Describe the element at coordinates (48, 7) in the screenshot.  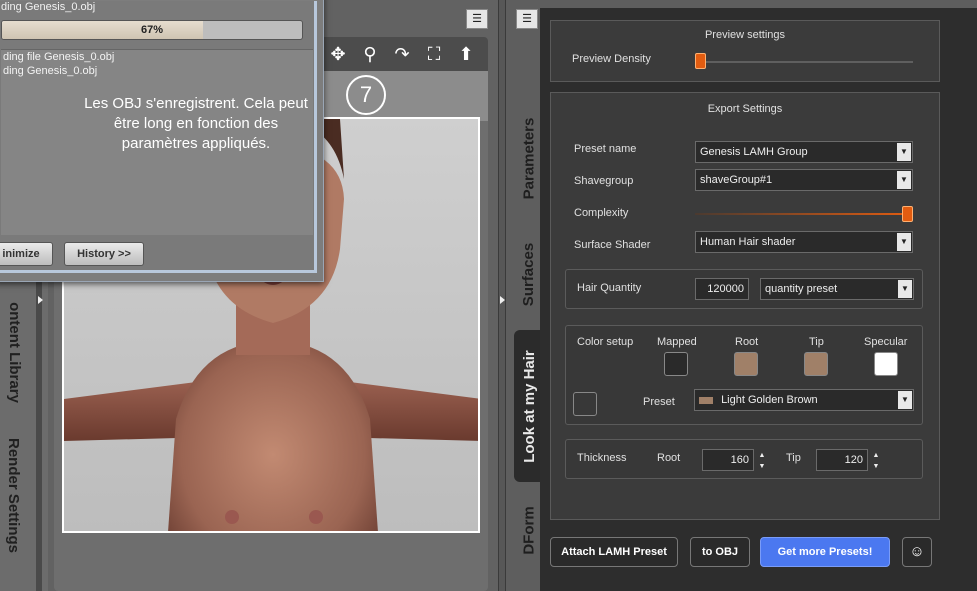
I see `progress-status-text: ding Genesis_0.obj` at that location.